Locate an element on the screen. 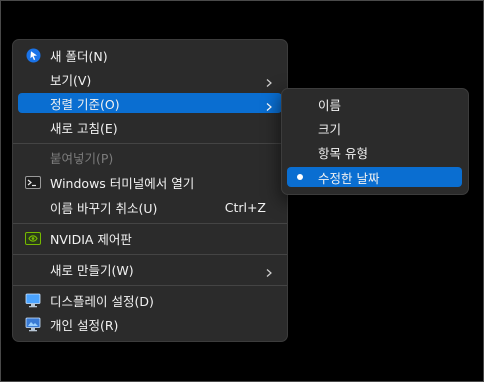 This screenshot has width=484, height=382. menu-item-nvidia: NVIDIA 제어판 is located at coordinates (150, 238).